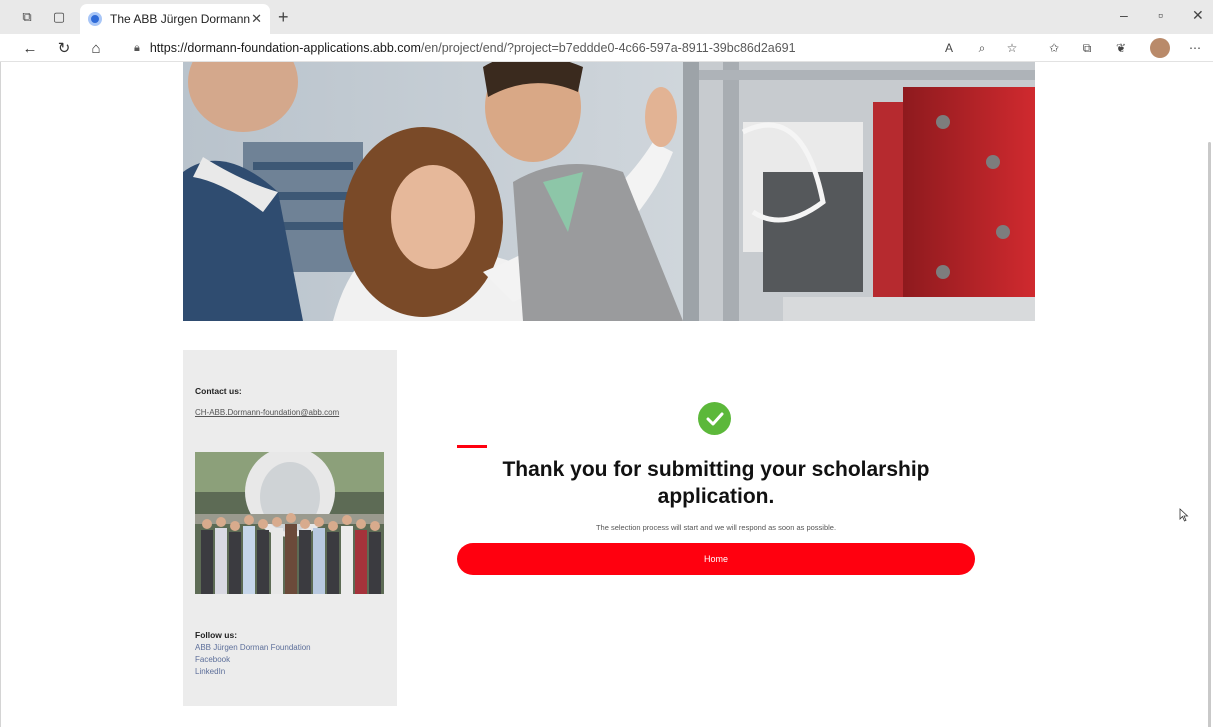  What do you see at coordinates (27, 17) in the screenshot?
I see `workspaces-icon: ⧉` at bounding box center [27, 17].